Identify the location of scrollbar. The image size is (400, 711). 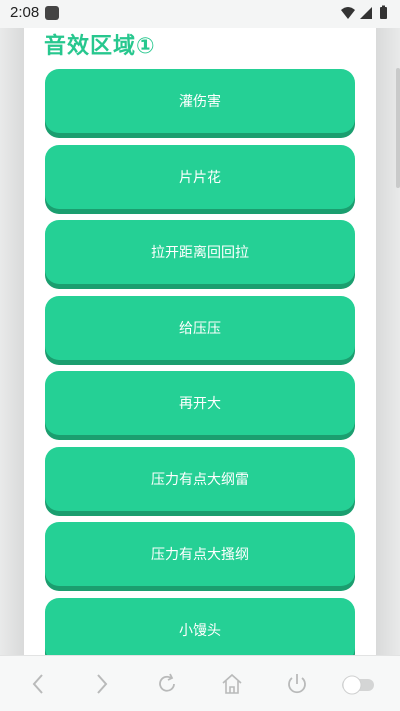
(398, 128).